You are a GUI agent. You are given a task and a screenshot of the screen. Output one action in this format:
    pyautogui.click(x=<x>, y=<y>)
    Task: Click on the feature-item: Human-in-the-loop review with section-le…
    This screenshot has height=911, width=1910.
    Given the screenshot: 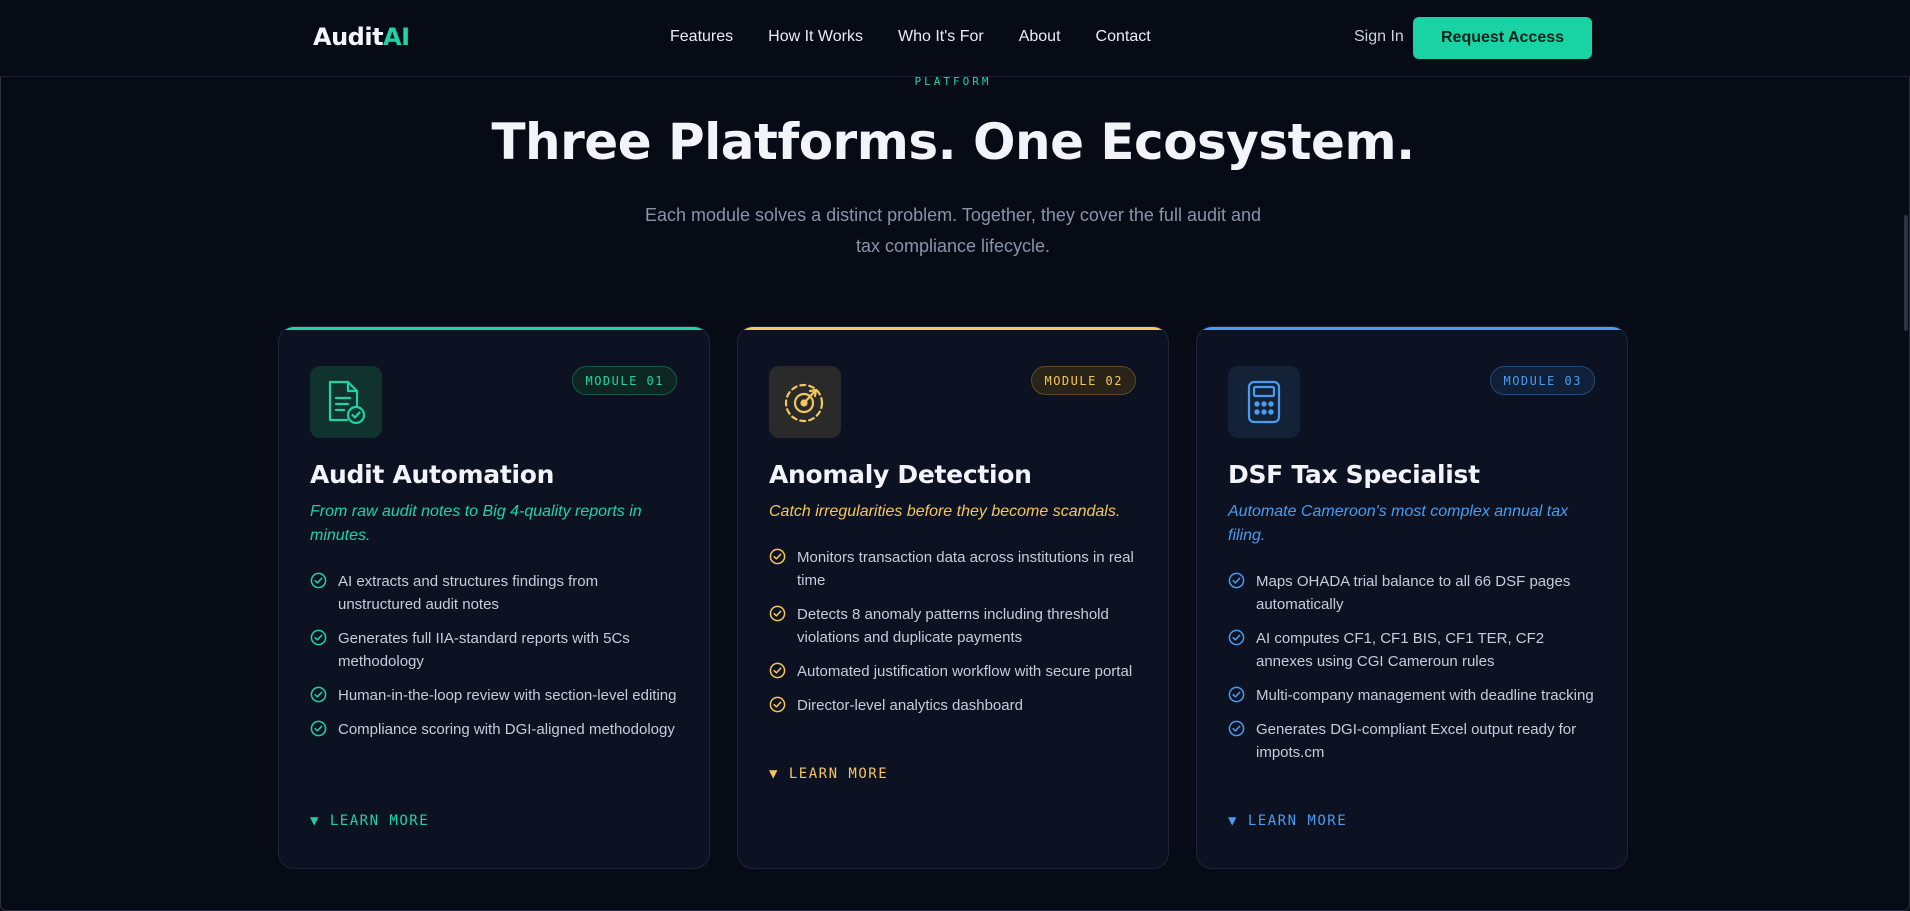 What is the action you would take?
    pyautogui.click(x=495, y=695)
    